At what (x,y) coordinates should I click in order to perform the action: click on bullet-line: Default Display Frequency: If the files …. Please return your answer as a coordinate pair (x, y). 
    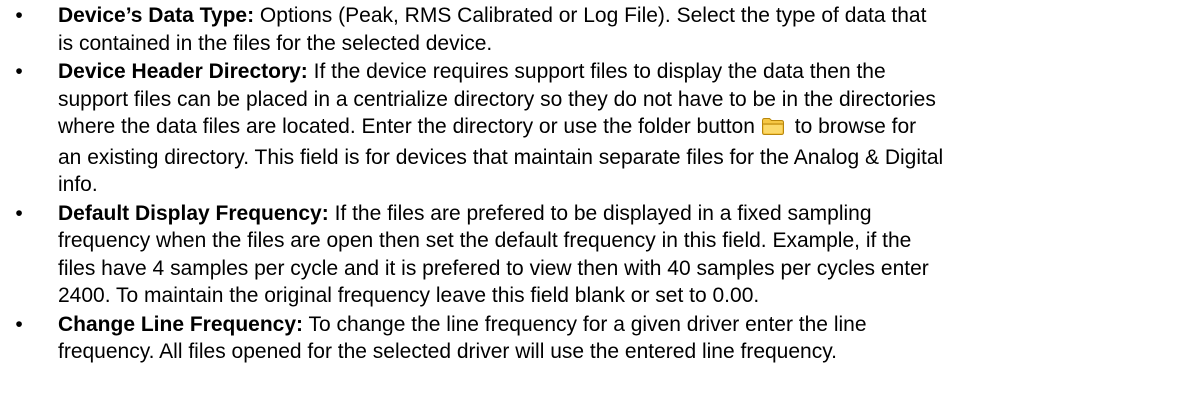
    Looking at the image, I should click on (622, 214).